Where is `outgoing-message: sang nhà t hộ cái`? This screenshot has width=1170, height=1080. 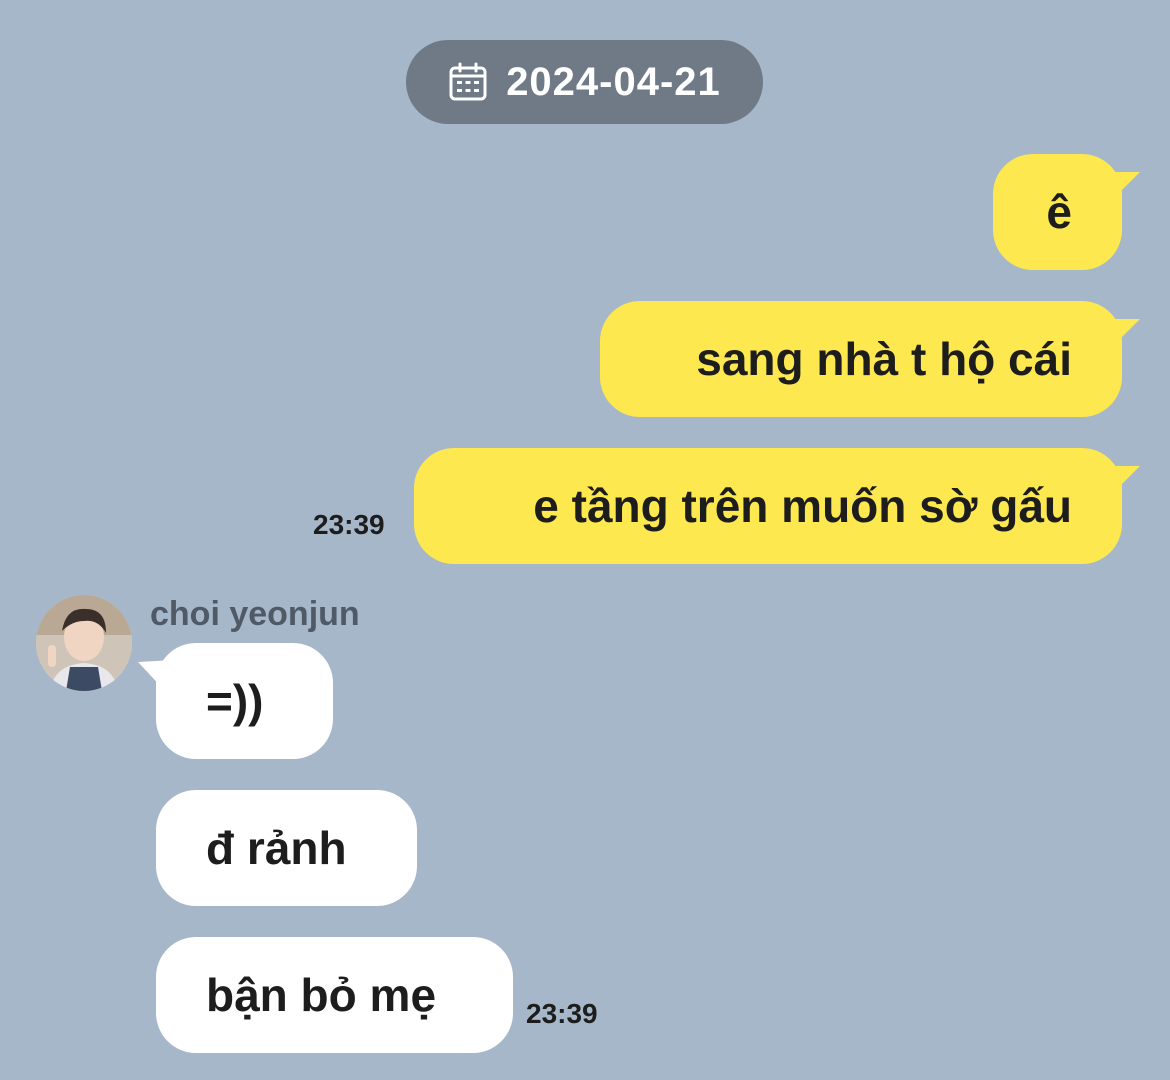 outgoing-message: sang nhà t hộ cái is located at coordinates (861, 359).